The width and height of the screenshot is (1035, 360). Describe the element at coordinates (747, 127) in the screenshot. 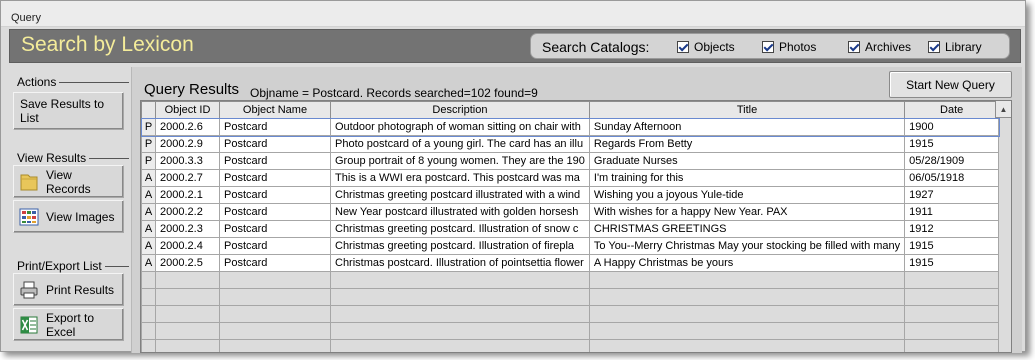

I see `cell-title: Sunday Afternoon` at that location.